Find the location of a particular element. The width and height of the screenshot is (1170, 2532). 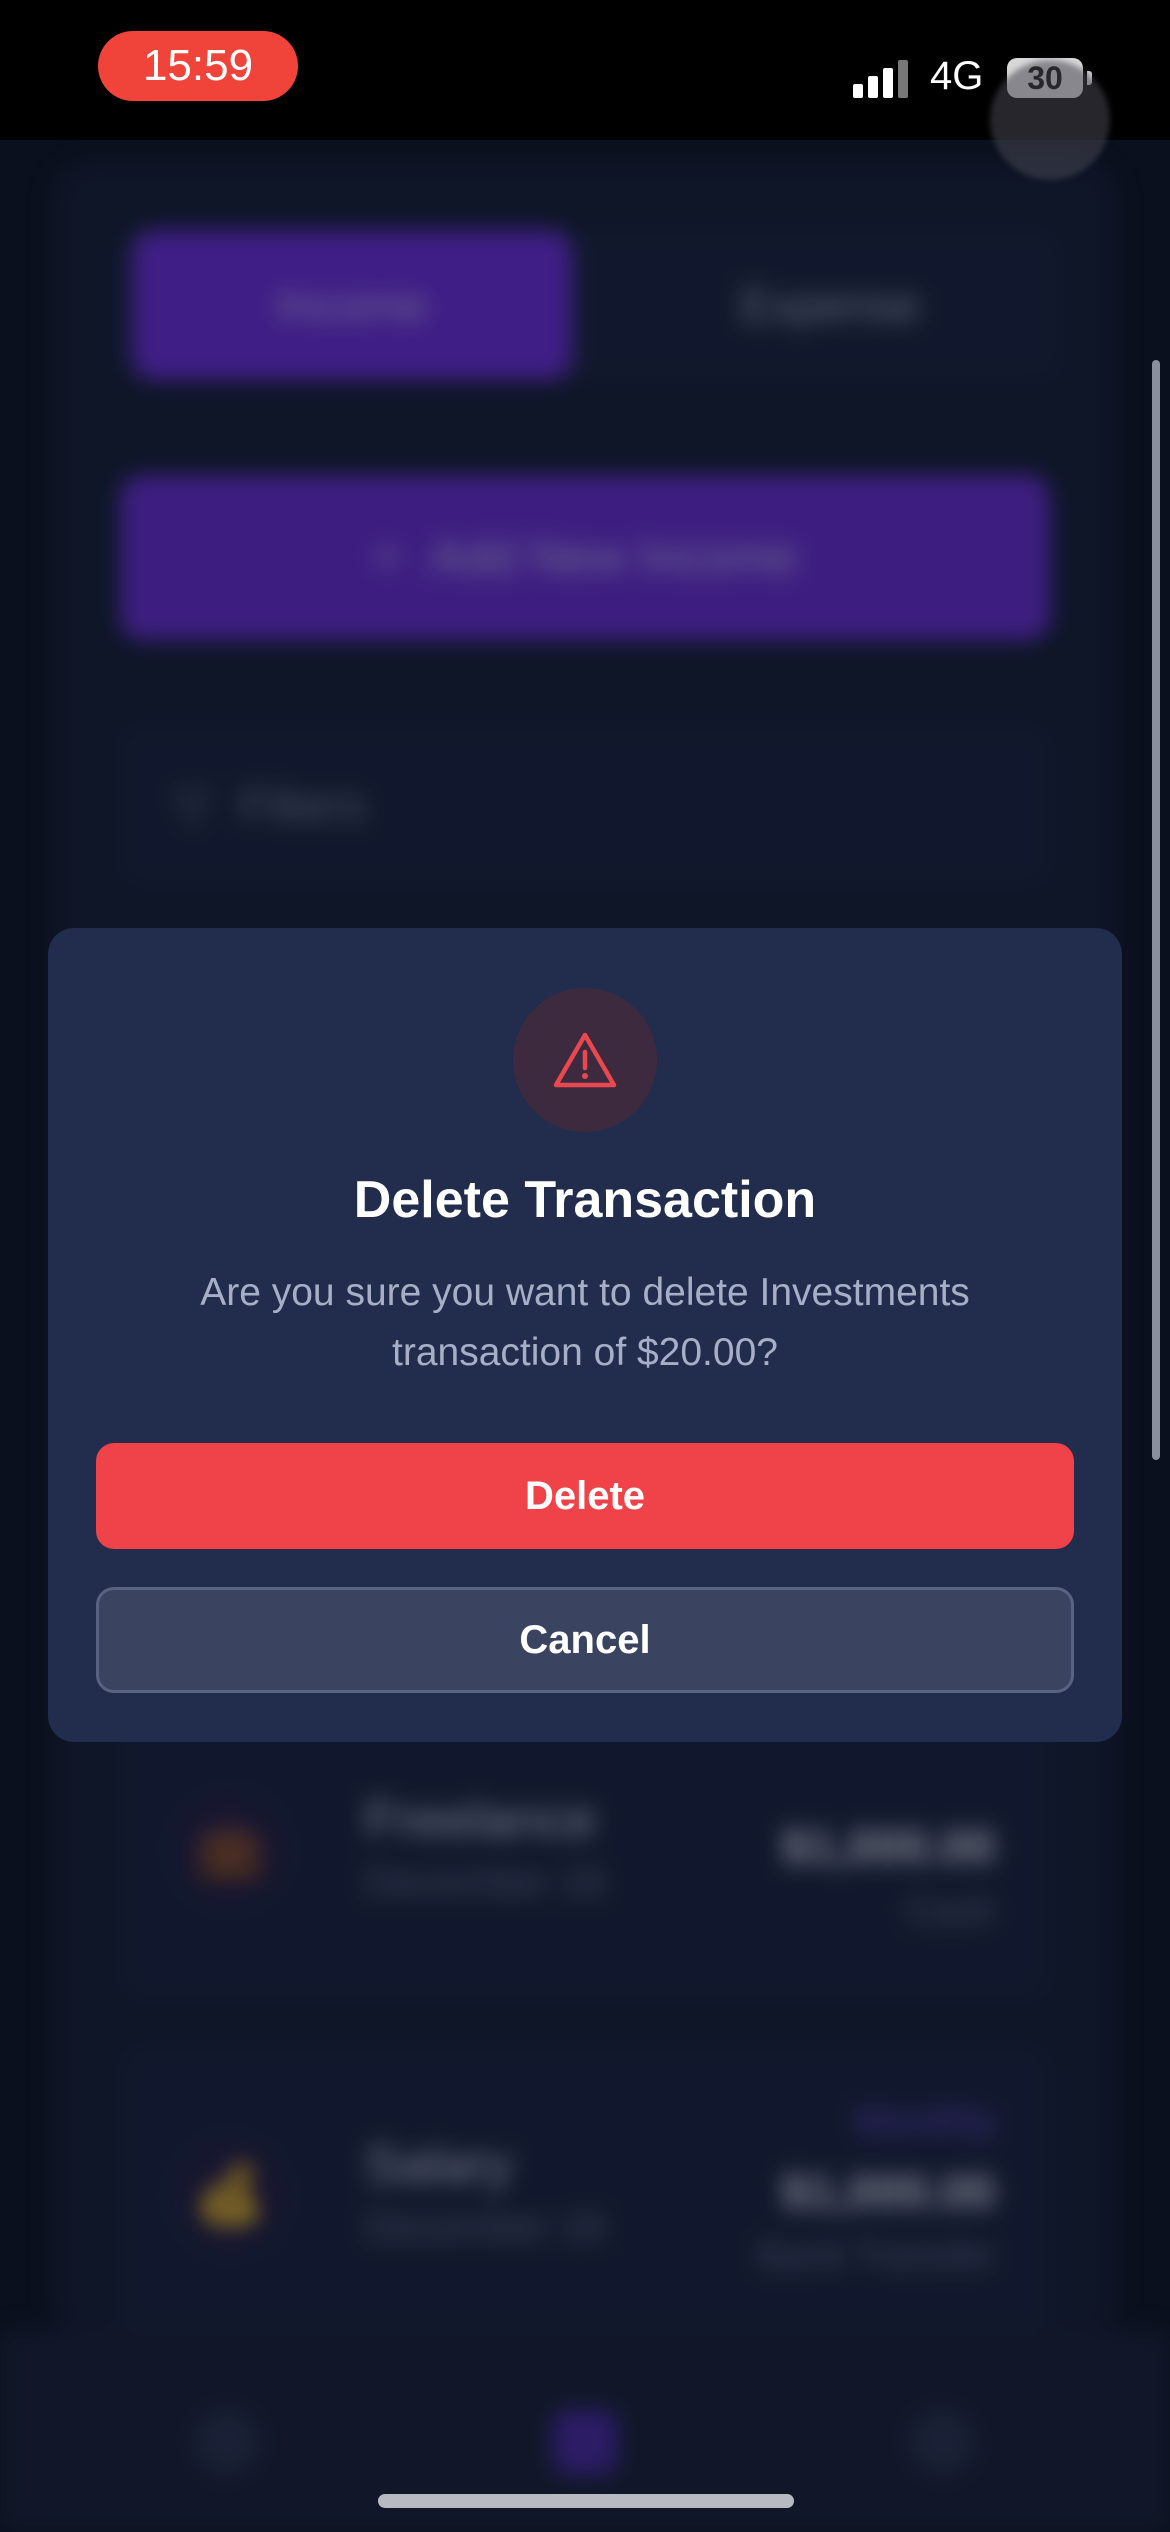

dialog-title: Delete Transaction is located at coordinates (585, 1200).